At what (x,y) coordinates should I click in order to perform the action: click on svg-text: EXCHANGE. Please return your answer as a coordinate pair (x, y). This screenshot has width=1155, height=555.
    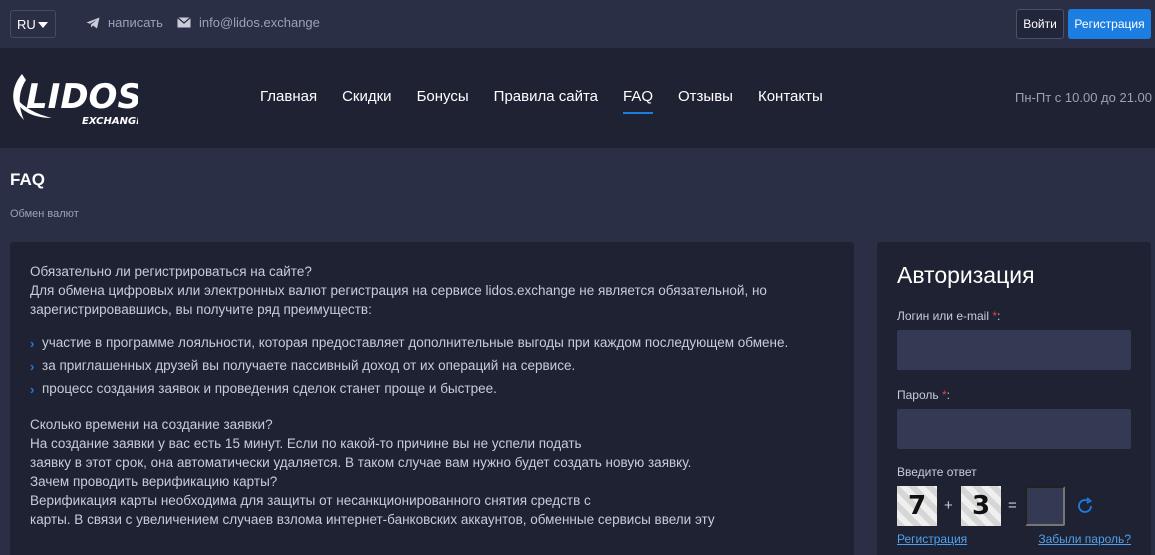
    Looking at the image, I should click on (110, 121).